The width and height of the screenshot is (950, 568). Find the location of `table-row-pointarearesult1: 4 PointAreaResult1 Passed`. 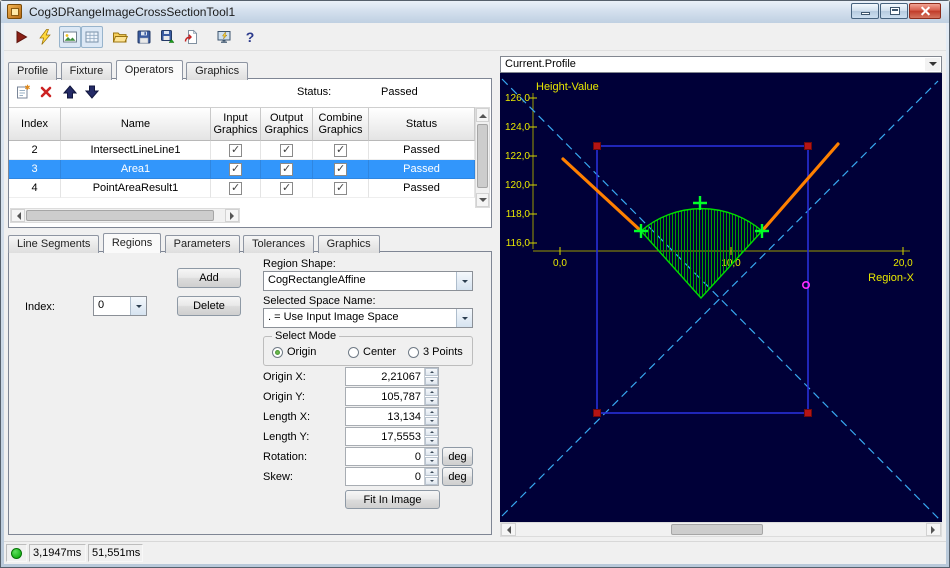

table-row-pointarearesult1: 4 PointAreaResult1 Passed is located at coordinates (242, 188).